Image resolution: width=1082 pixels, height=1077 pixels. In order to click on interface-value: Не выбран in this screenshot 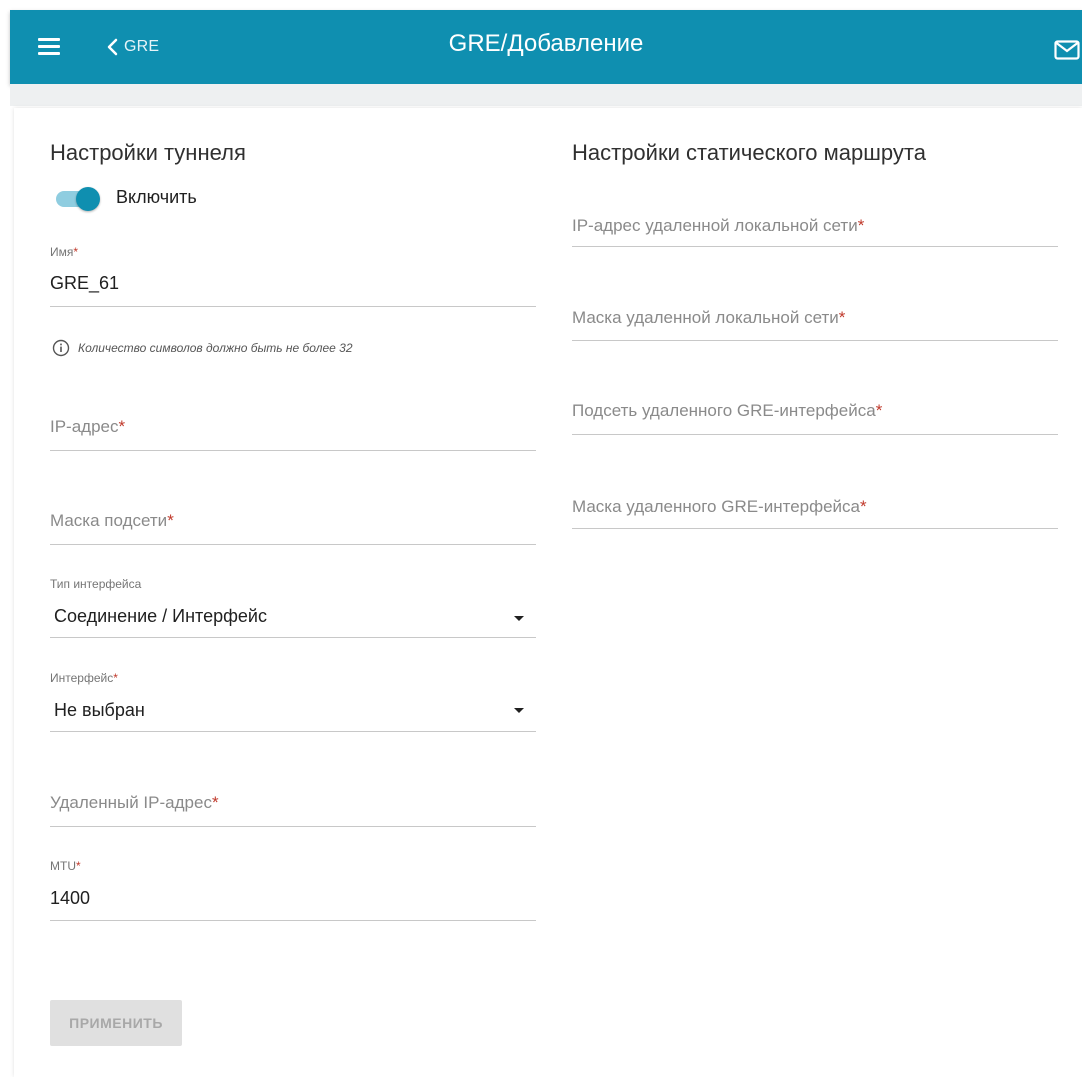, I will do `click(99, 710)`.